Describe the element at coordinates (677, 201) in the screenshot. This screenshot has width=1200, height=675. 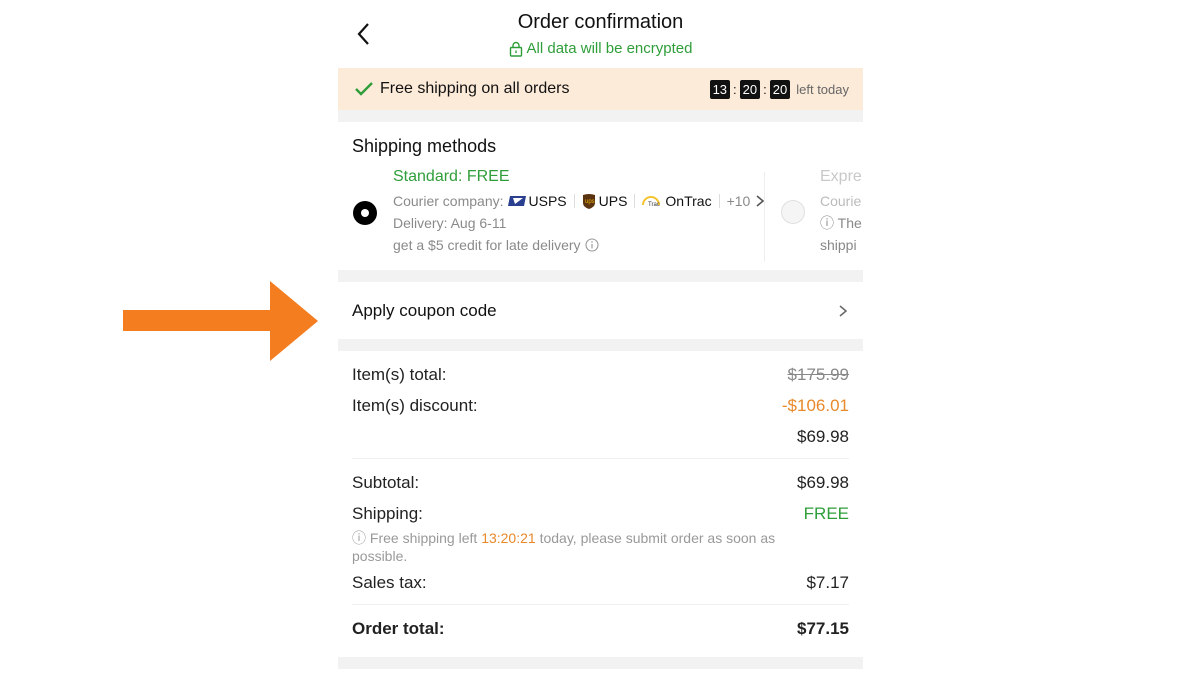
I see `courier-ontrac: Trac OnTrac` at that location.